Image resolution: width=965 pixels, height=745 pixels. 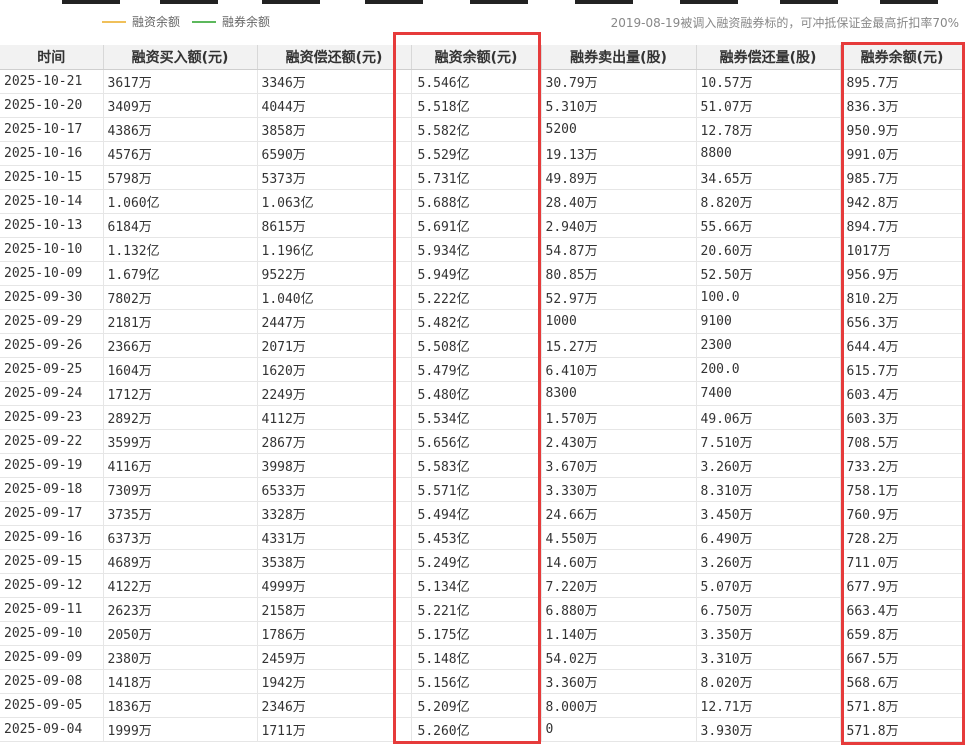 I want to click on financing-buy-cell: 3599万, so click(x=180, y=441).